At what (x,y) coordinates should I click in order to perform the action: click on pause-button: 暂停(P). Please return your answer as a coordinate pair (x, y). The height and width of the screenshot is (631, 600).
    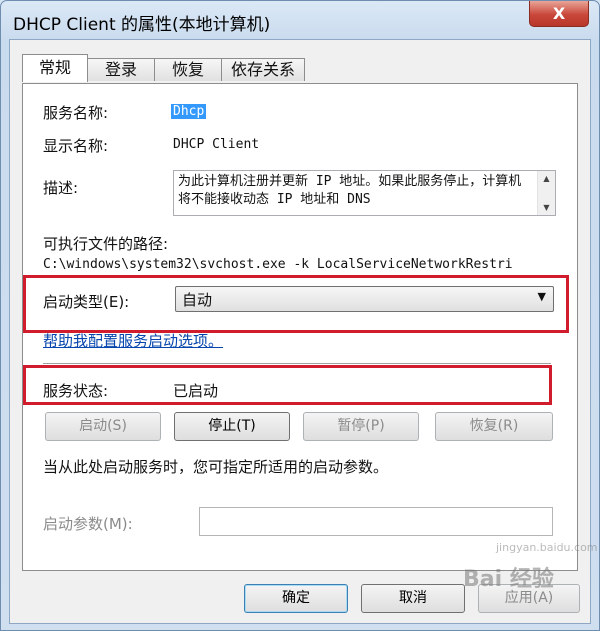
    Looking at the image, I should click on (361, 426).